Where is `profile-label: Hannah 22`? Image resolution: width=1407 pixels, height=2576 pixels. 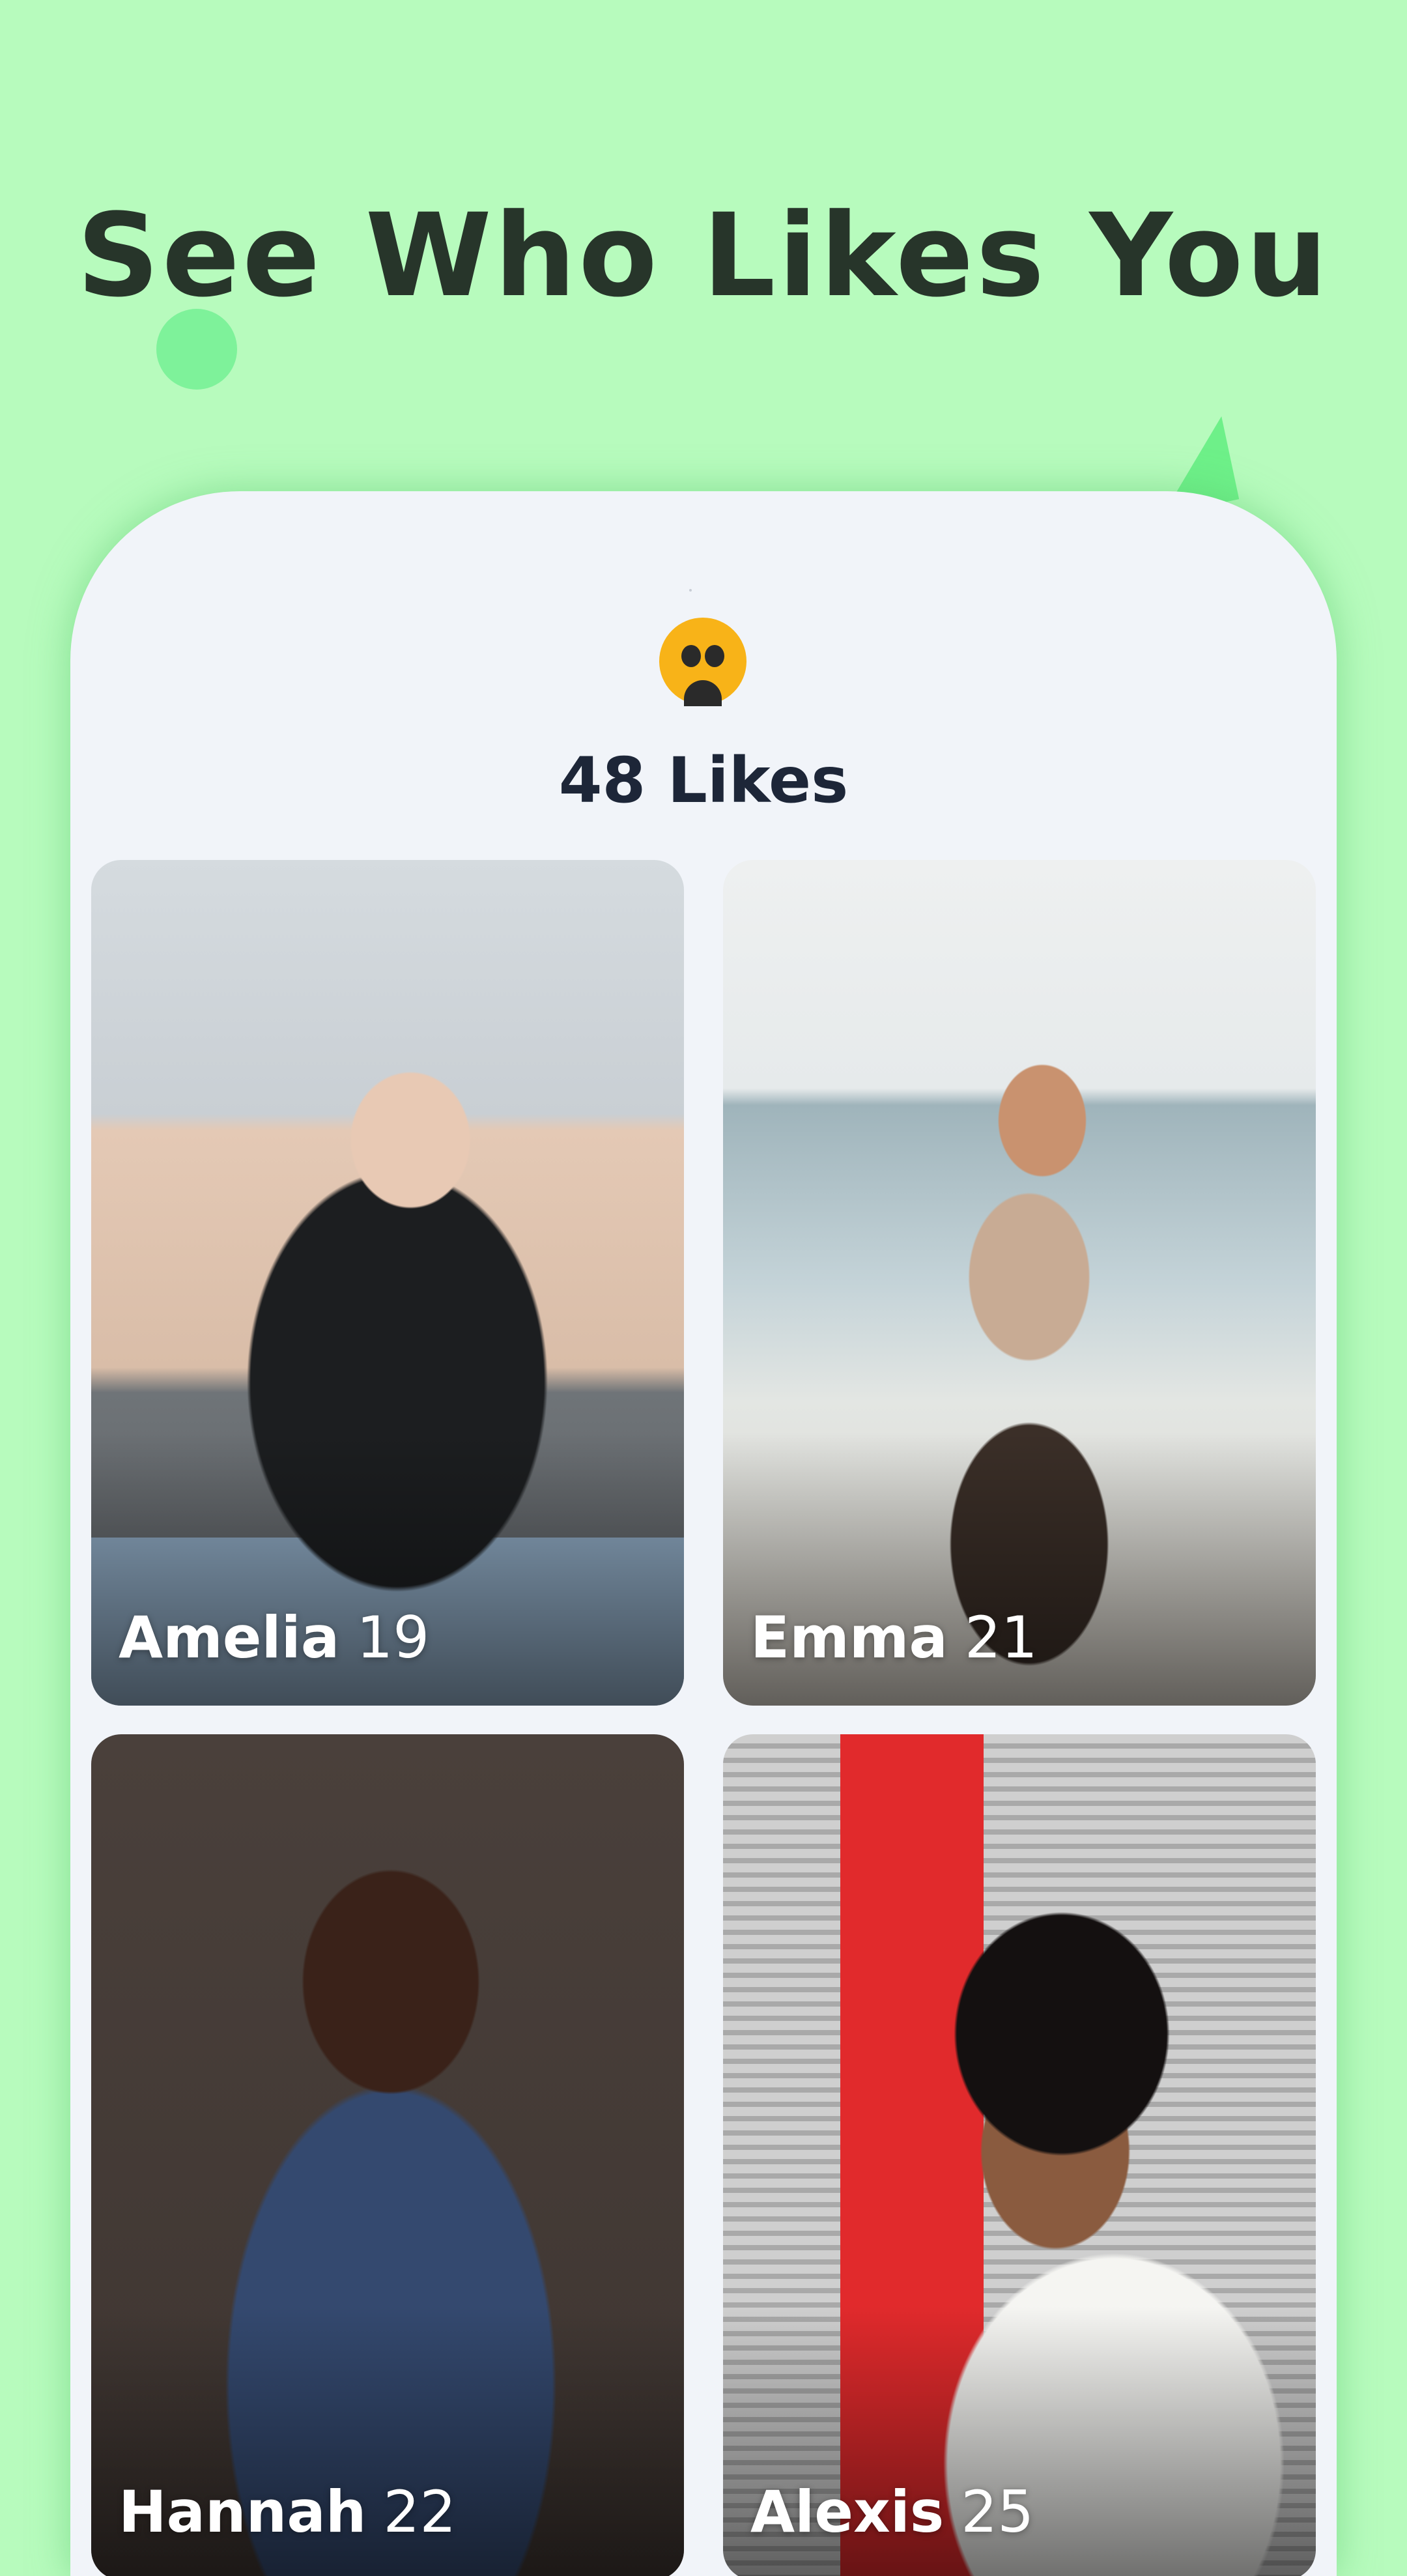
profile-label: Hannah 22 is located at coordinates (287, 2512).